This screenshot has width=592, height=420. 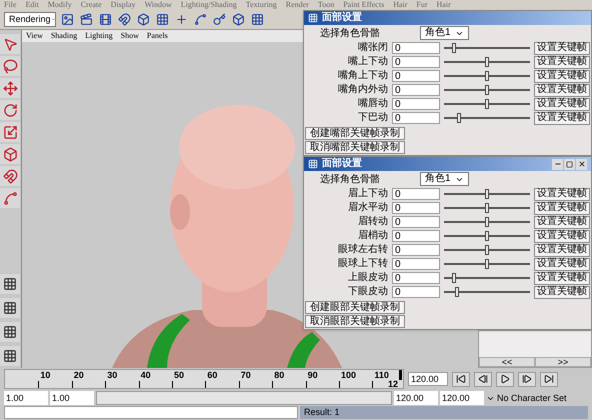 I want to click on page-button: >>, so click(x=563, y=362).